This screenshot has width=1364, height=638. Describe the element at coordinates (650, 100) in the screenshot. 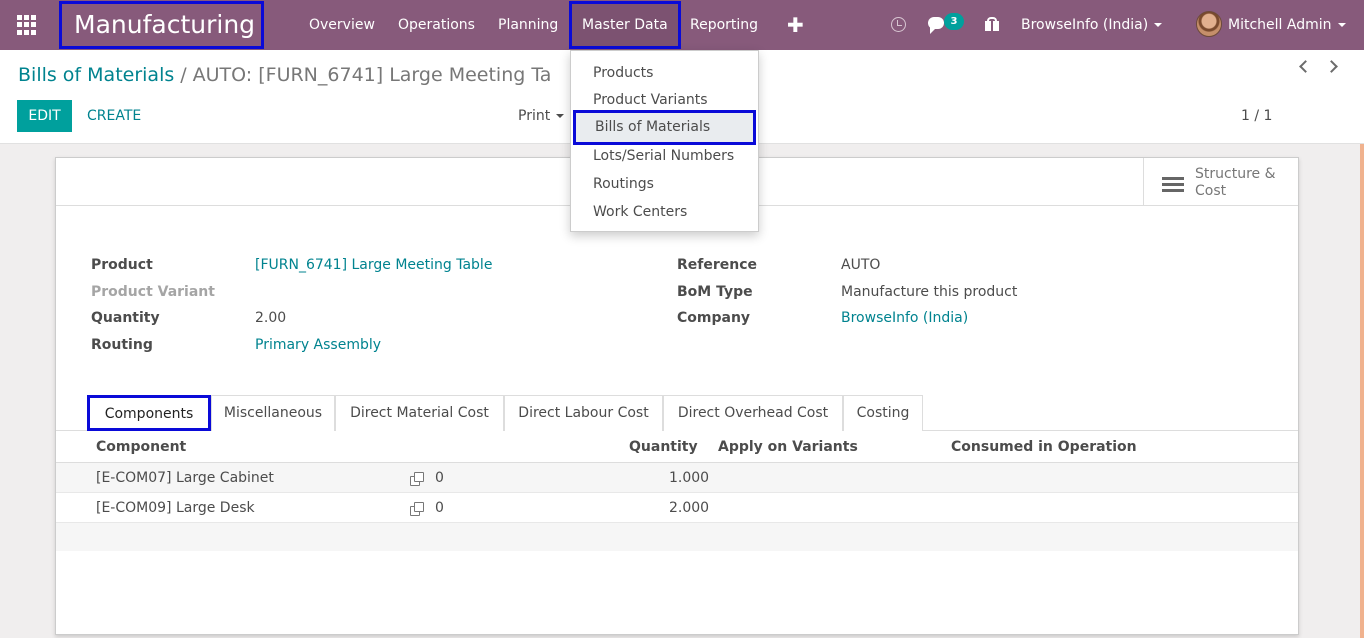

I see `dropdown-item-product-variants: Product Variants` at that location.